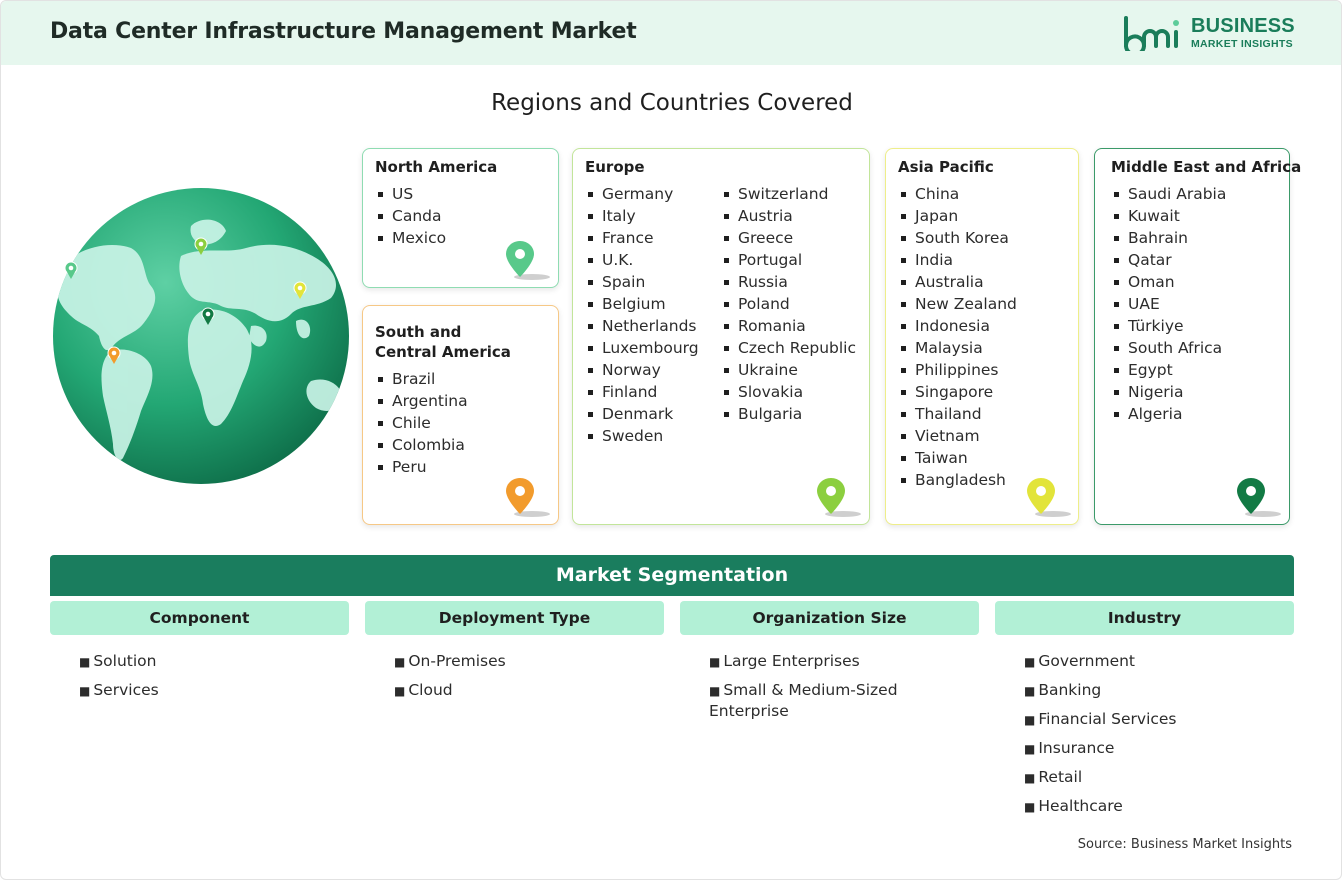 The image size is (1342, 880). What do you see at coordinates (460, 401) in the screenshot?
I see `list-item: Argentina` at bounding box center [460, 401].